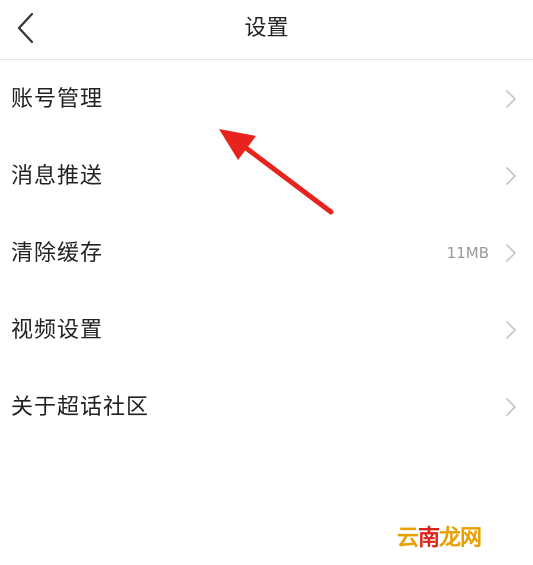 This screenshot has height=565, width=533. I want to click on top-bar: 设置, so click(266, 30).